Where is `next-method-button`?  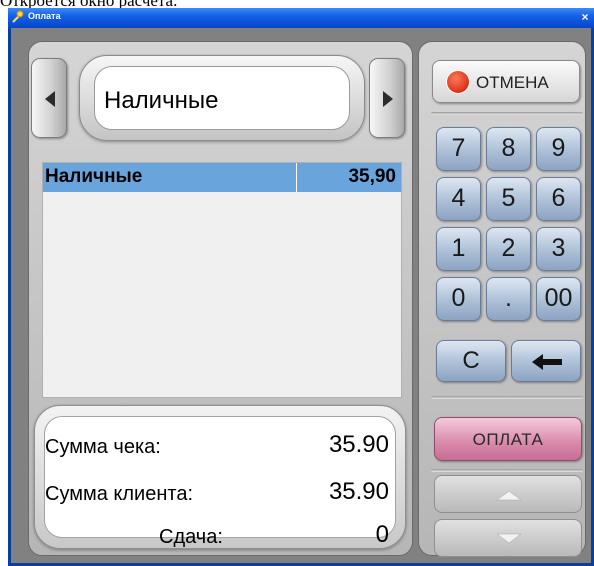 next-method-button is located at coordinates (387, 98).